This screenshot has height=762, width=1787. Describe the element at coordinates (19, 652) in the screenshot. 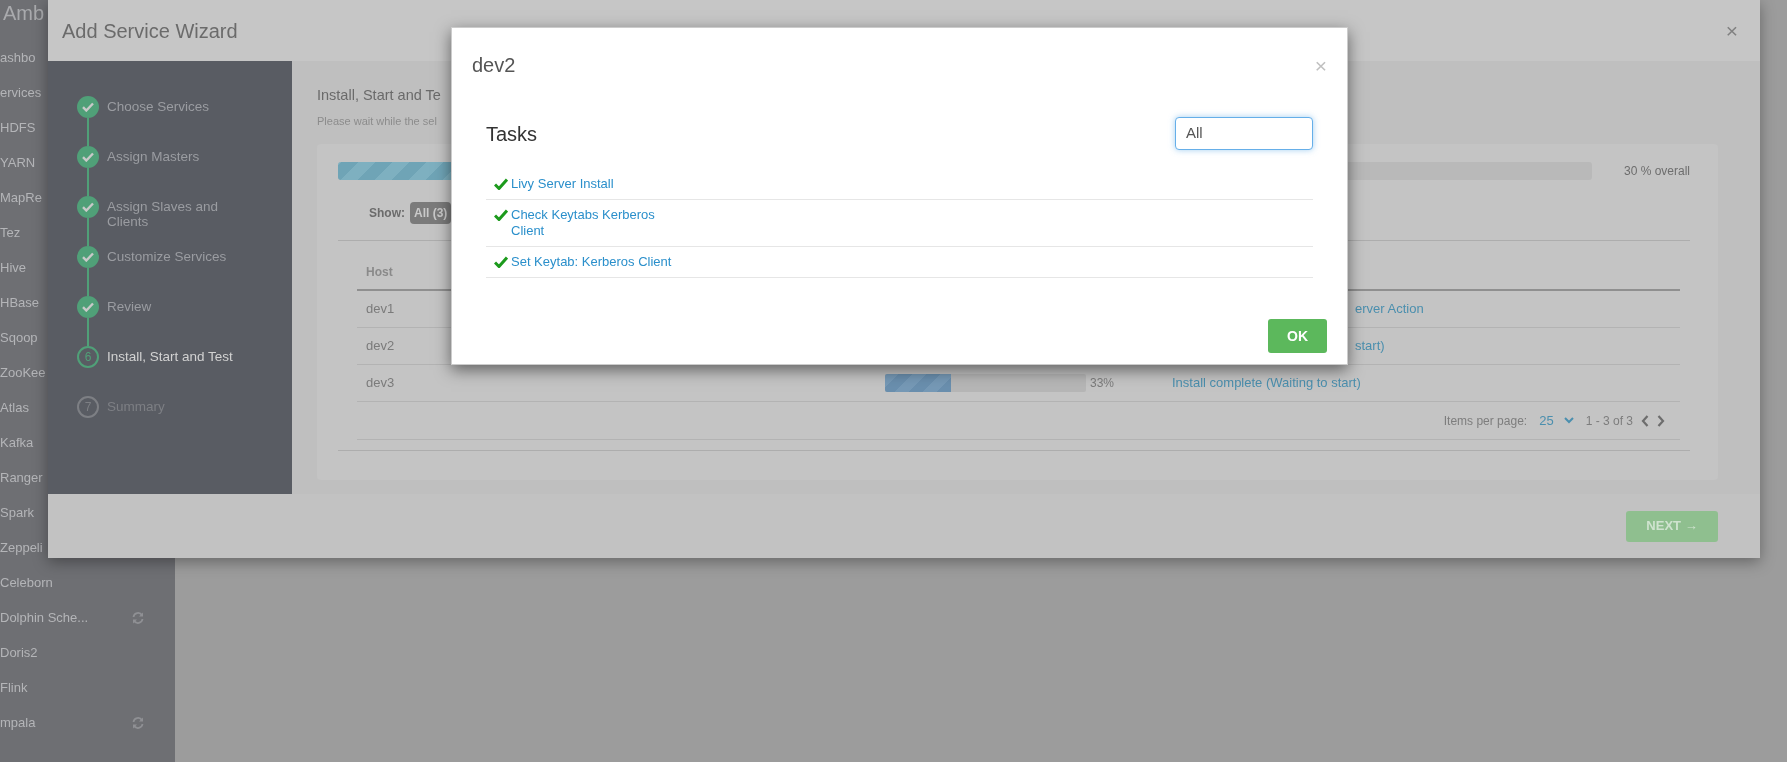

I see `sidebar-item: Doris2` at that location.